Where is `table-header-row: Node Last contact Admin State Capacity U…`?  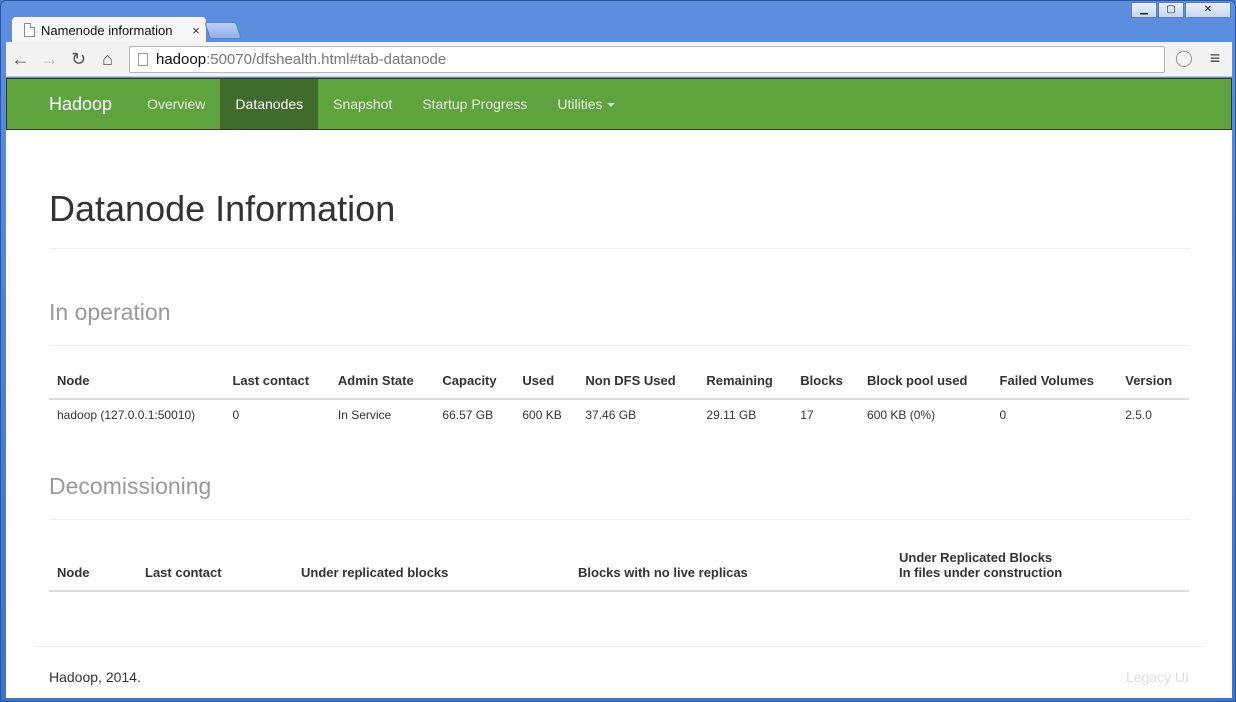
table-header-row: Node Last contact Admin State Capacity U… is located at coordinates (619, 385).